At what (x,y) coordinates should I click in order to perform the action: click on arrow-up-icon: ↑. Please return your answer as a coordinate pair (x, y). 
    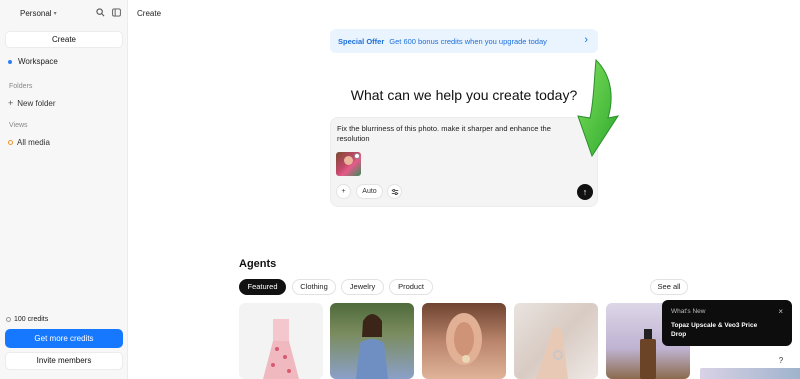
    Looking at the image, I should click on (585, 192).